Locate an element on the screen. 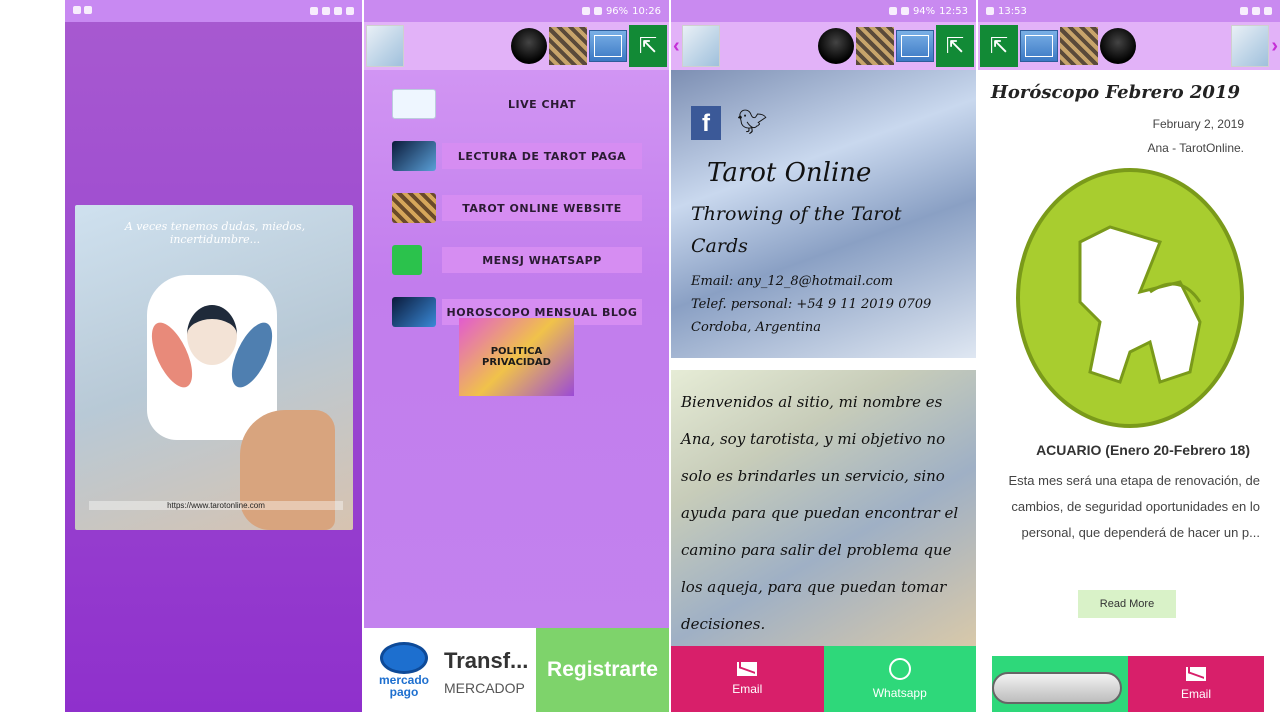  handshake-icon is located at coordinates (404, 658).